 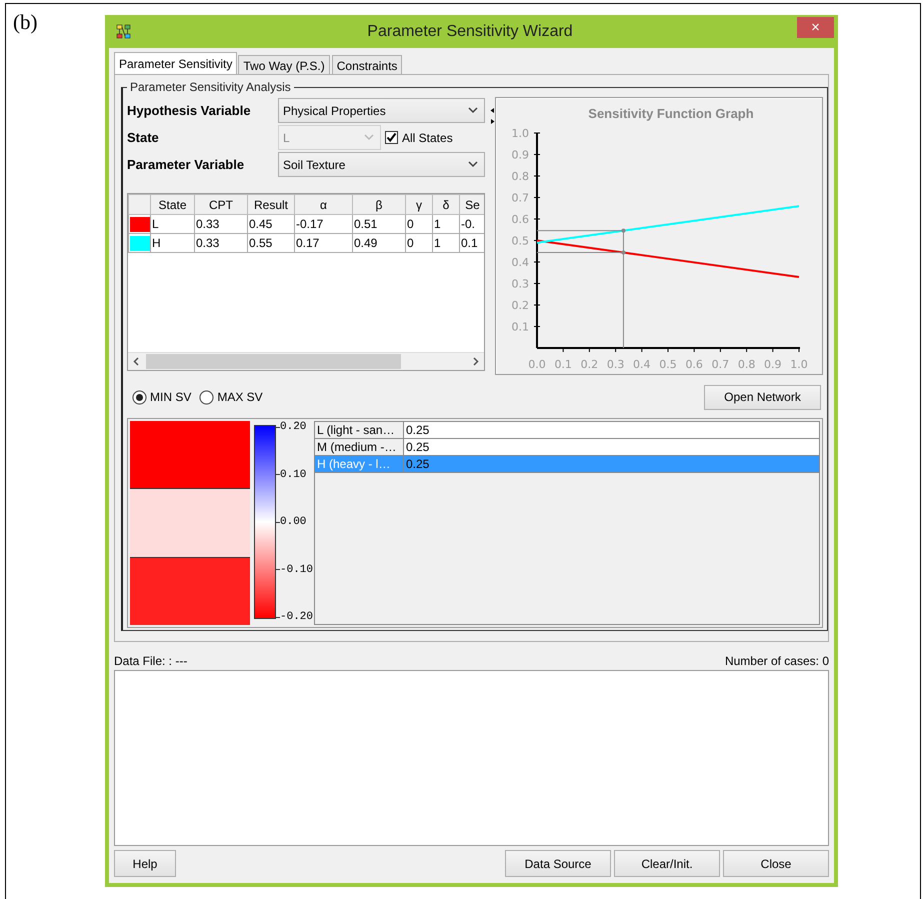 I want to click on x-tick-label: 0.5, so click(x=668, y=364).